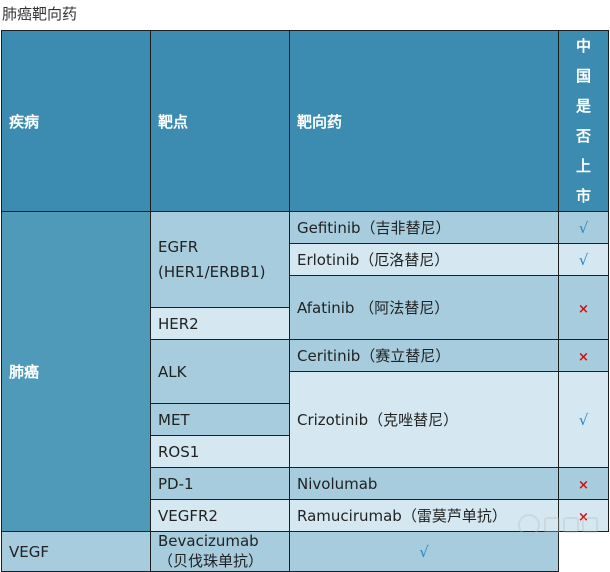 The width and height of the screenshot is (610, 572). Describe the element at coordinates (220, 419) in the screenshot. I see `target-cell: MET` at that location.